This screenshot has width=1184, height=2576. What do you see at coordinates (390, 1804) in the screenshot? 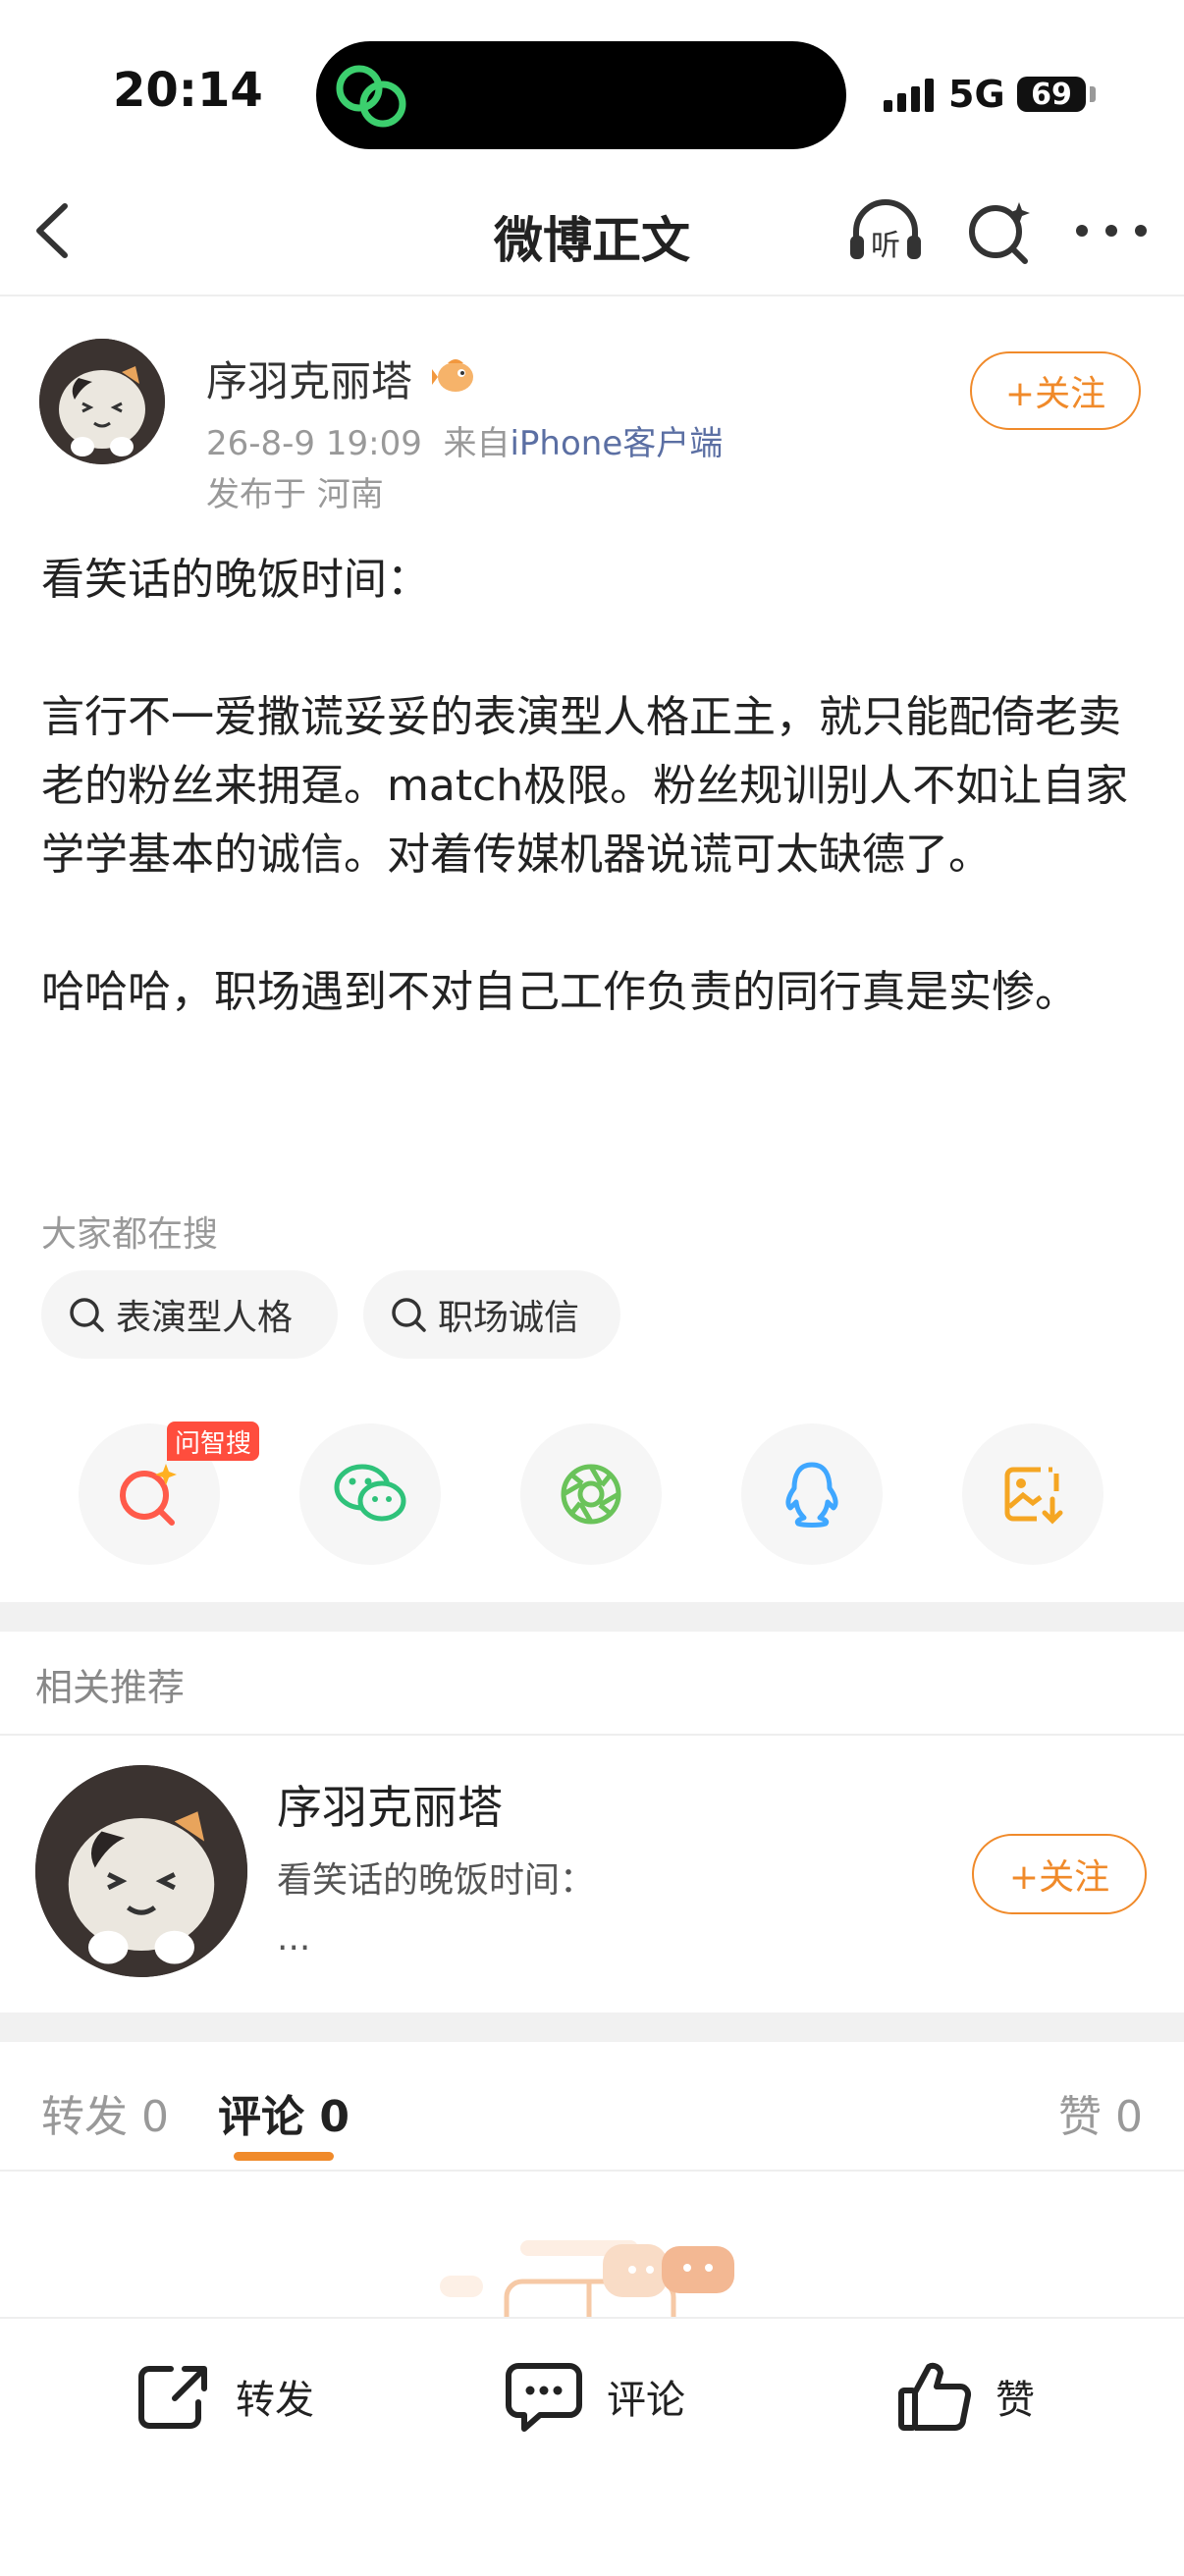
I see `related-name: 序羽克丽塔` at bounding box center [390, 1804].